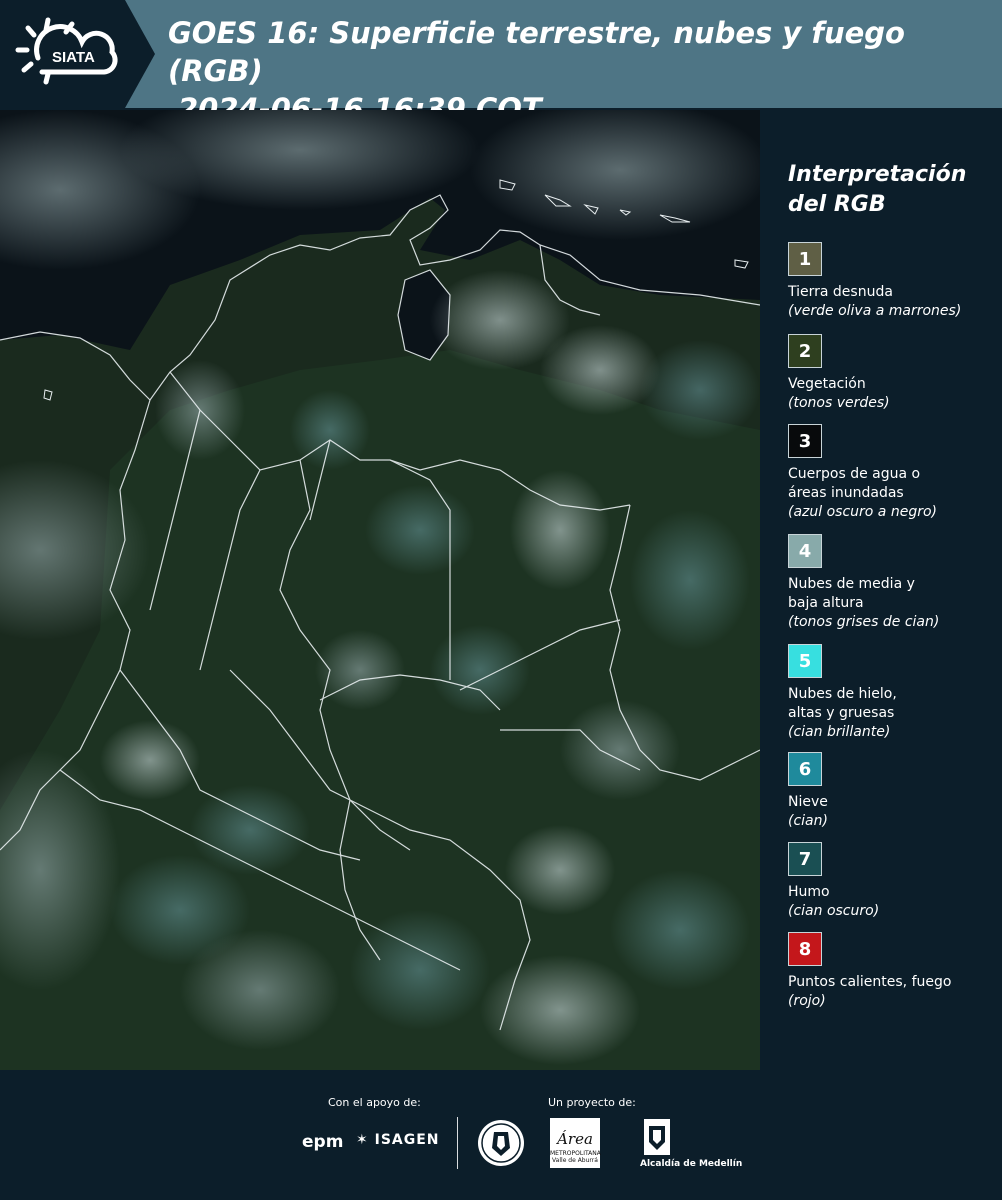 Image resolution: width=1002 pixels, height=1200 pixels. Describe the element at coordinates (839, 403) in the screenshot. I see `legend-item-note: (tonos verdes)` at that location.